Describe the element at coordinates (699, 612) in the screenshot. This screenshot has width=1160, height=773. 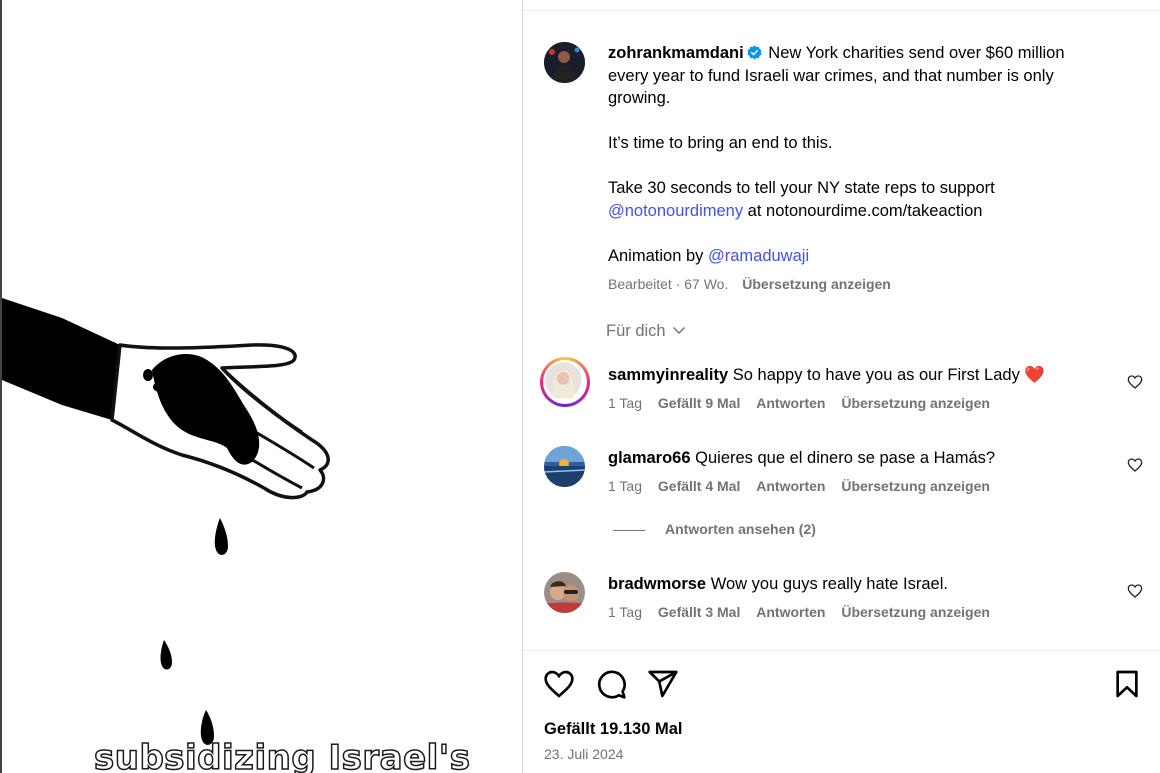
I see `comment-likes: Gefällt 3 Mal` at that location.